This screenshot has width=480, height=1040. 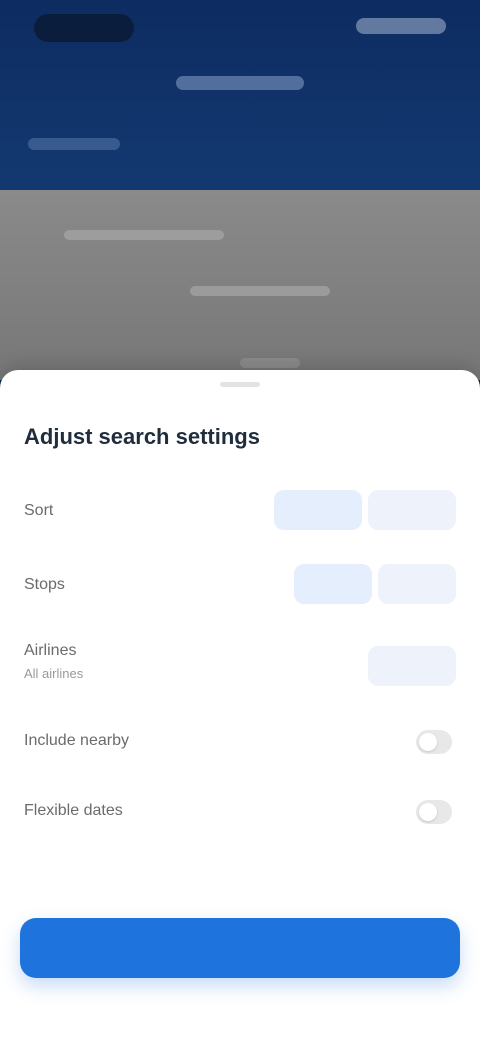 I want to click on nearby-toggle, so click(x=434, y=742).